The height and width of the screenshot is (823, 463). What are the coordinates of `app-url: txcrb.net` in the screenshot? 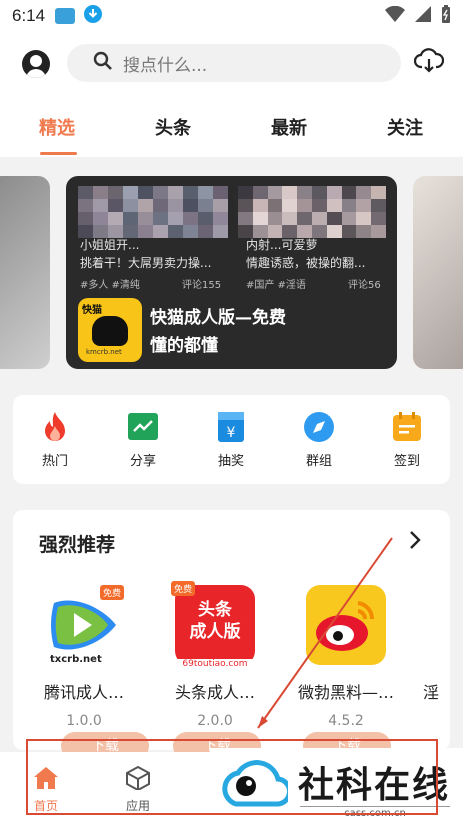 It's located at (76, 659).